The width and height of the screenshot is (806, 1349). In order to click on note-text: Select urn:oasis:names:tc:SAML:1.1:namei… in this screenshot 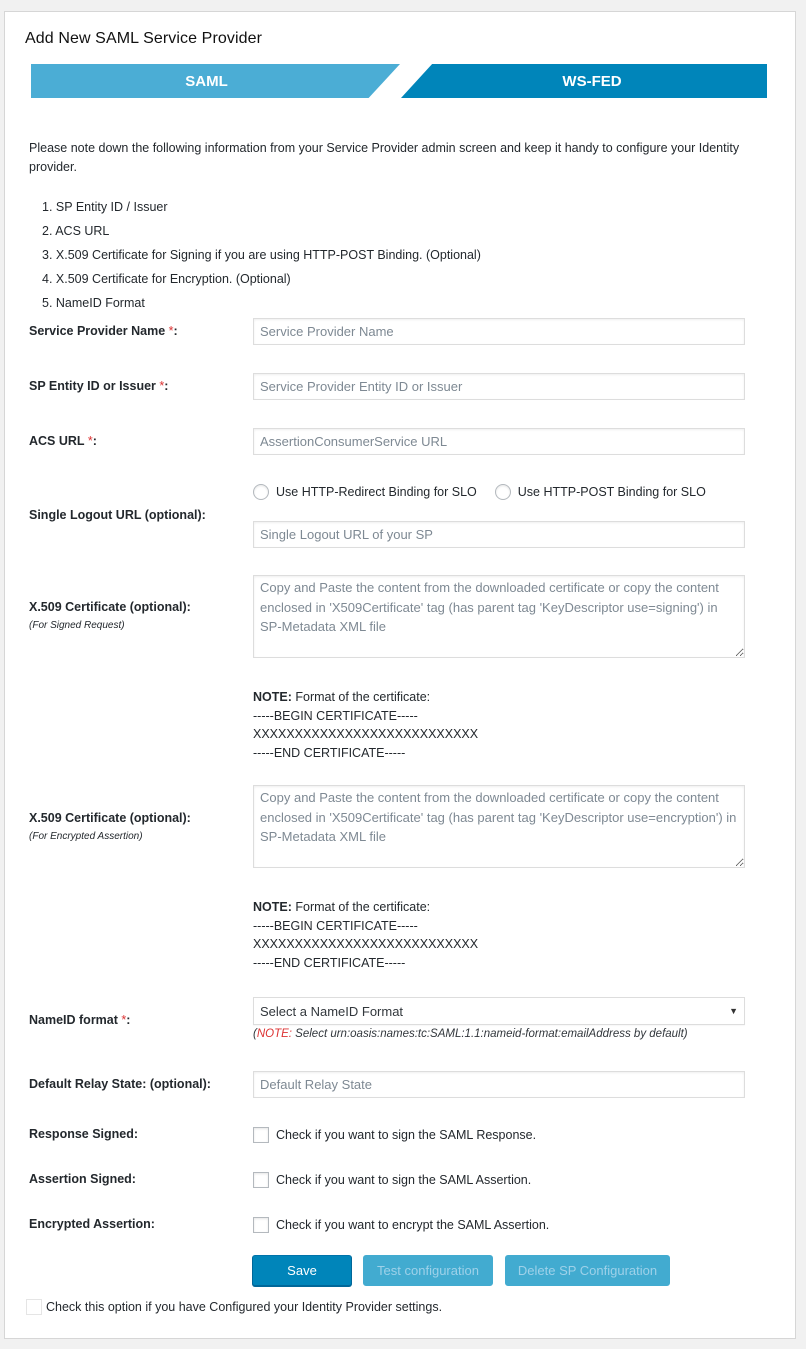, I will do `click(489, 1034)`.